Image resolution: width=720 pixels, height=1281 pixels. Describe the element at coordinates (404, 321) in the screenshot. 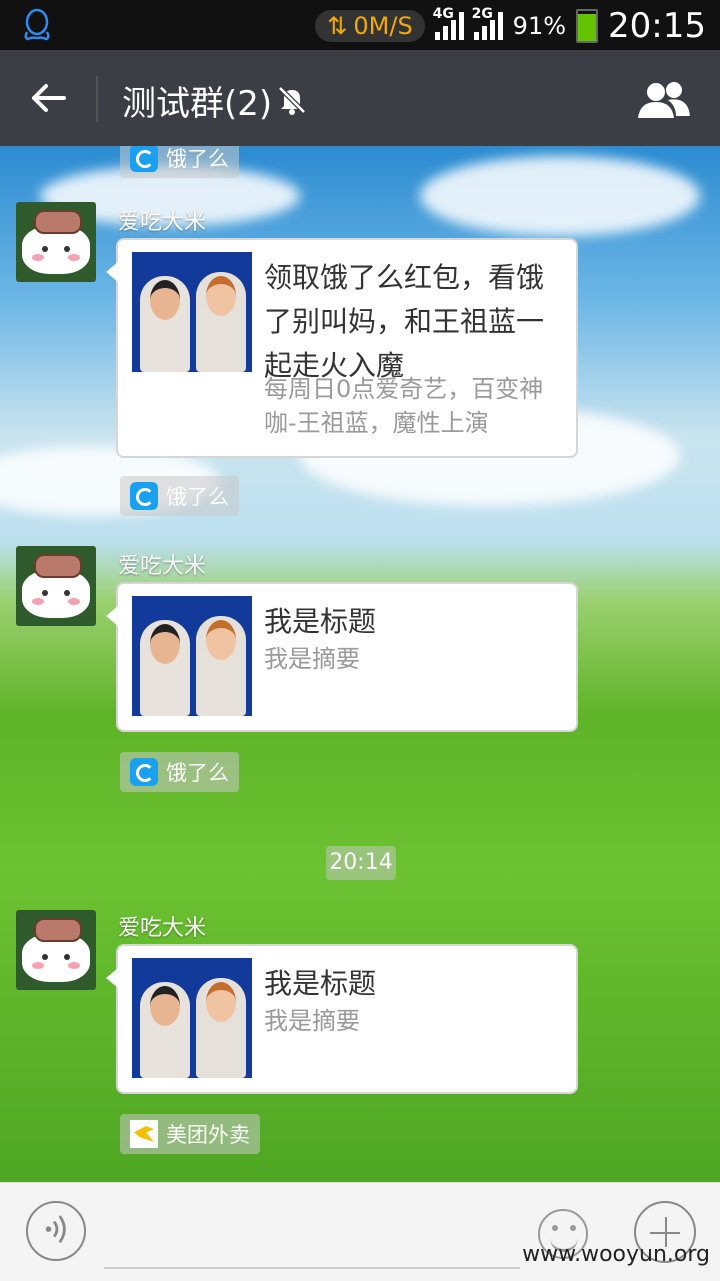

I see `card-title: 领取饿了么红包，看饿了别叫妈，和王祖蓝一起走火入魔` at that location.